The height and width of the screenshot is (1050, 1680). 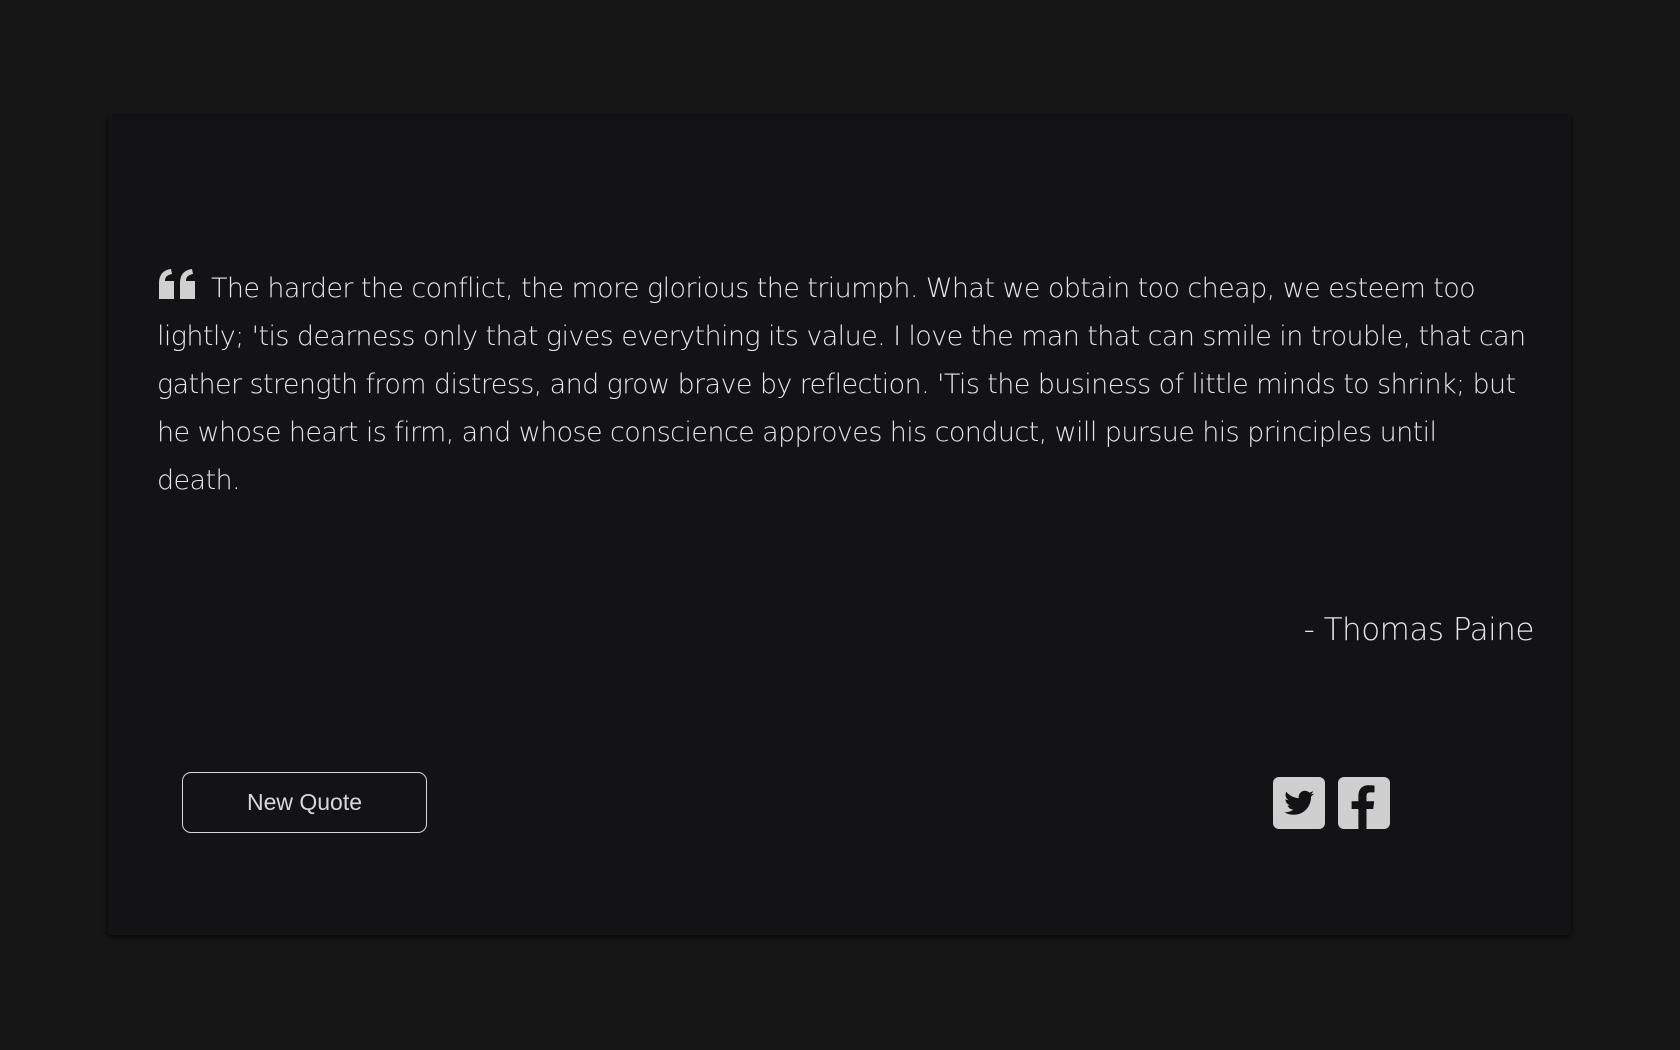 I want to click on twitter-square-icon, so click(x=1299, y=803).